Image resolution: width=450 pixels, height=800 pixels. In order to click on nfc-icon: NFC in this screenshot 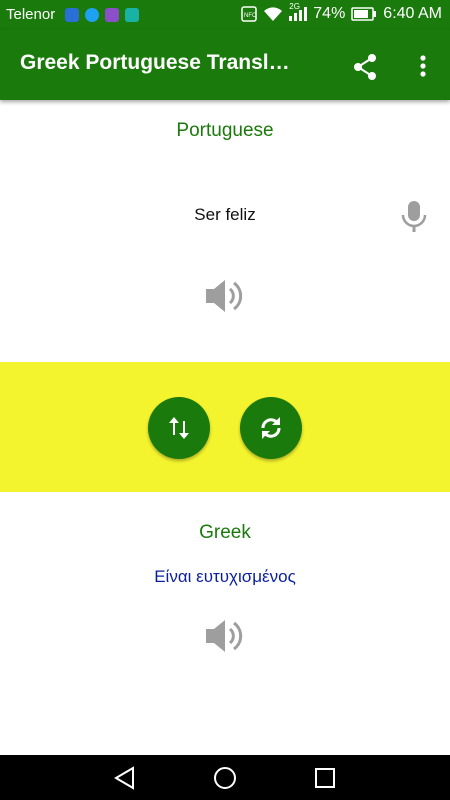, I will do `click(249, 14)`.